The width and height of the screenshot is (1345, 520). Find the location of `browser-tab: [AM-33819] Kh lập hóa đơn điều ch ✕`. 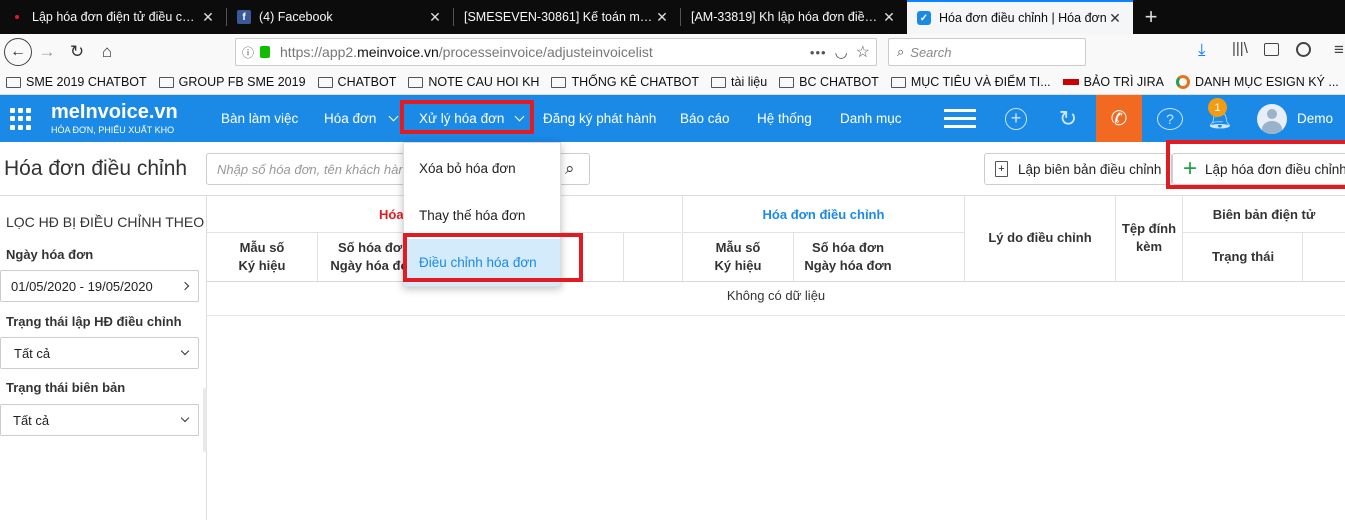

browser-tab: [AM-33819] Kh lập hóa đơn điều ch ✕ is located at coordinates (794, 17).